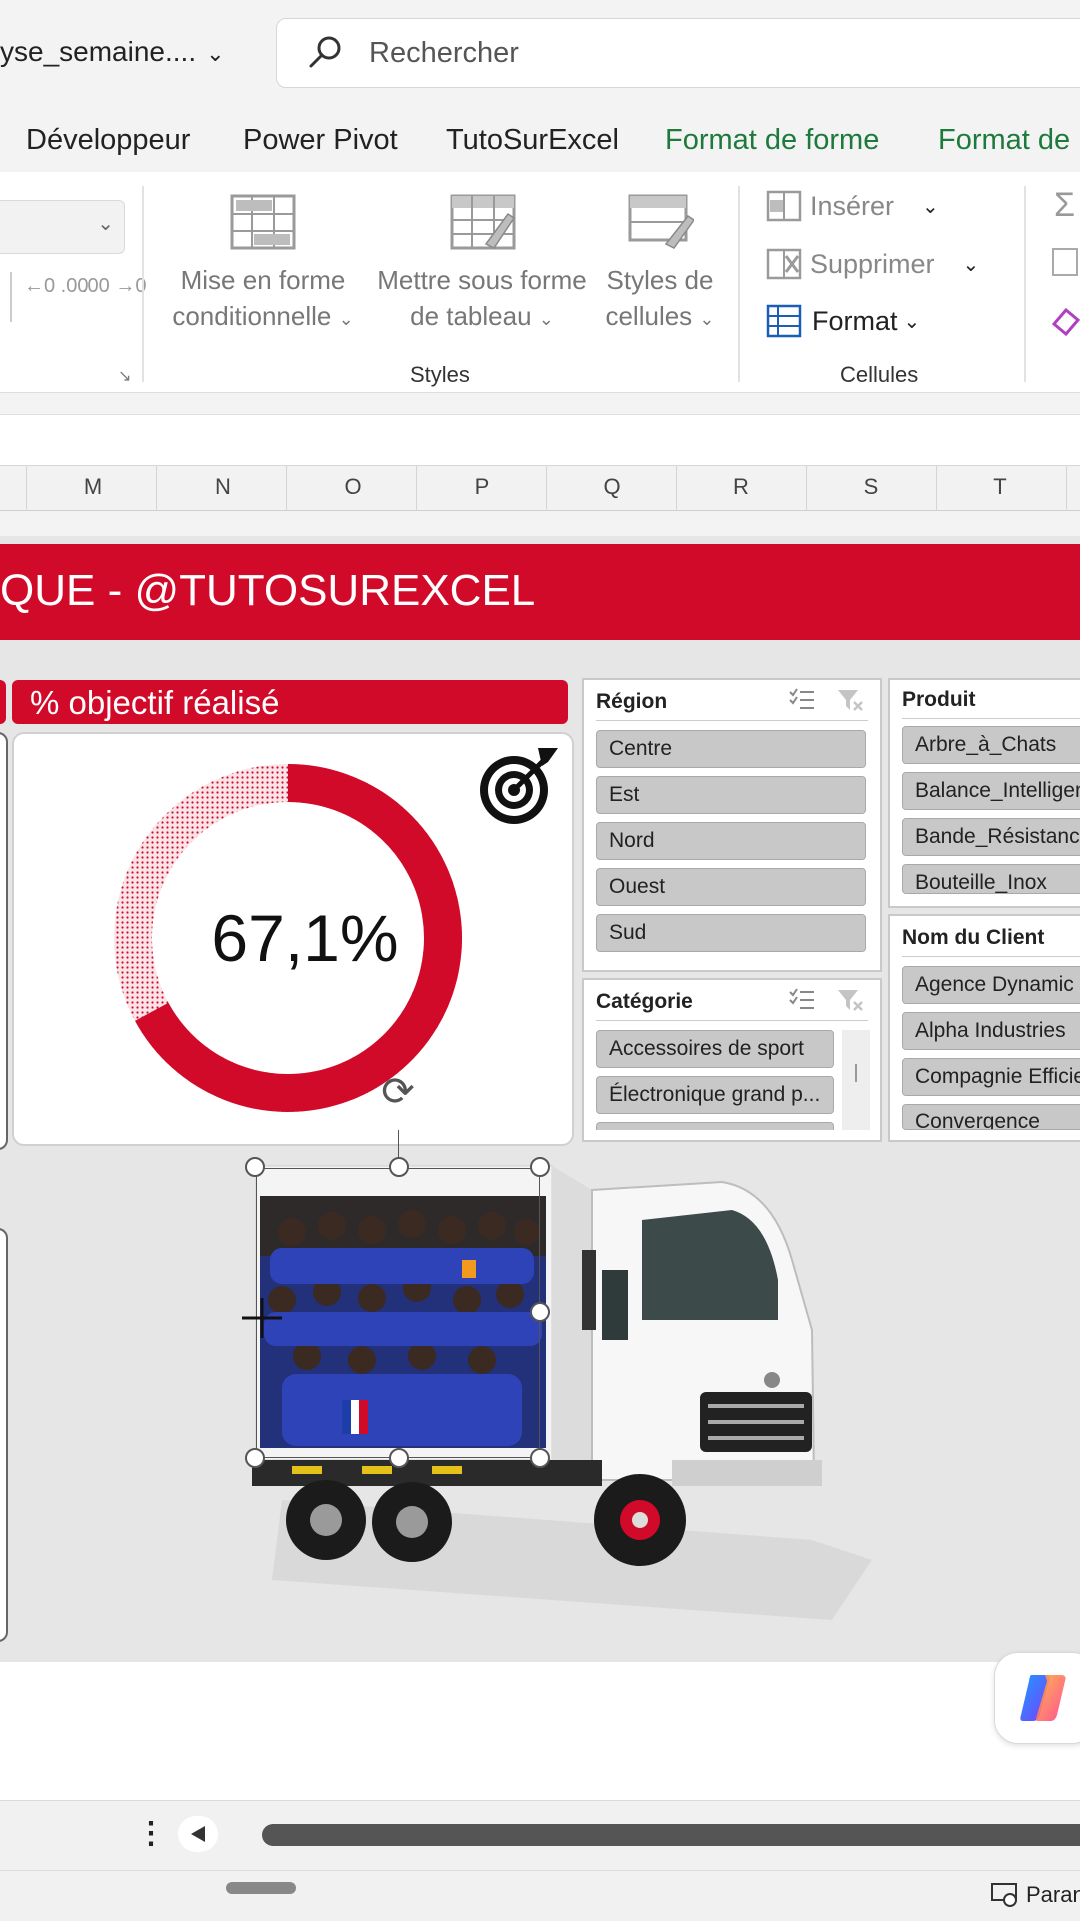  Describe the element at coordinates (223, 487) in the screenshot. I see `column-header-n: N` at that location.